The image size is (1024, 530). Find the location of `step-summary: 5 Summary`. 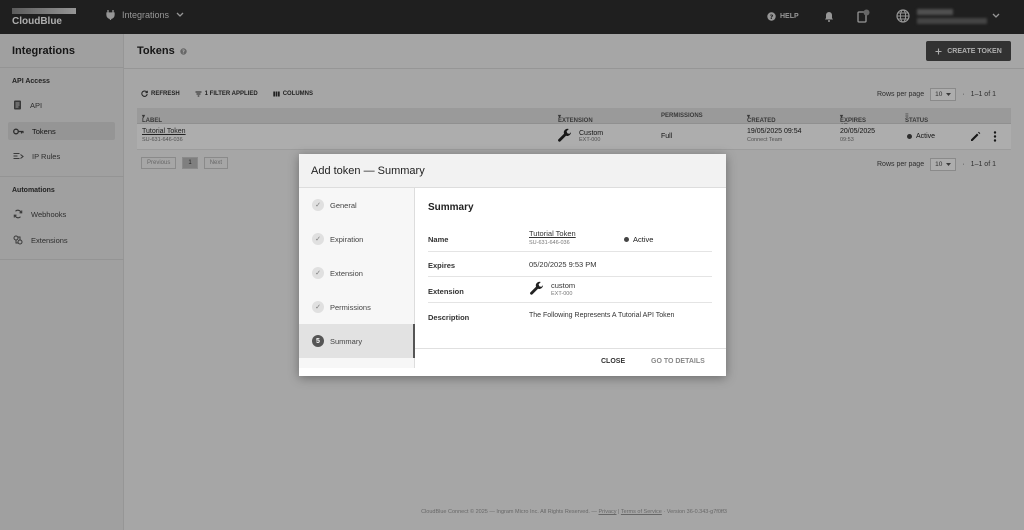

step-summary: 5 Summary is located at coordinates (357, 341).